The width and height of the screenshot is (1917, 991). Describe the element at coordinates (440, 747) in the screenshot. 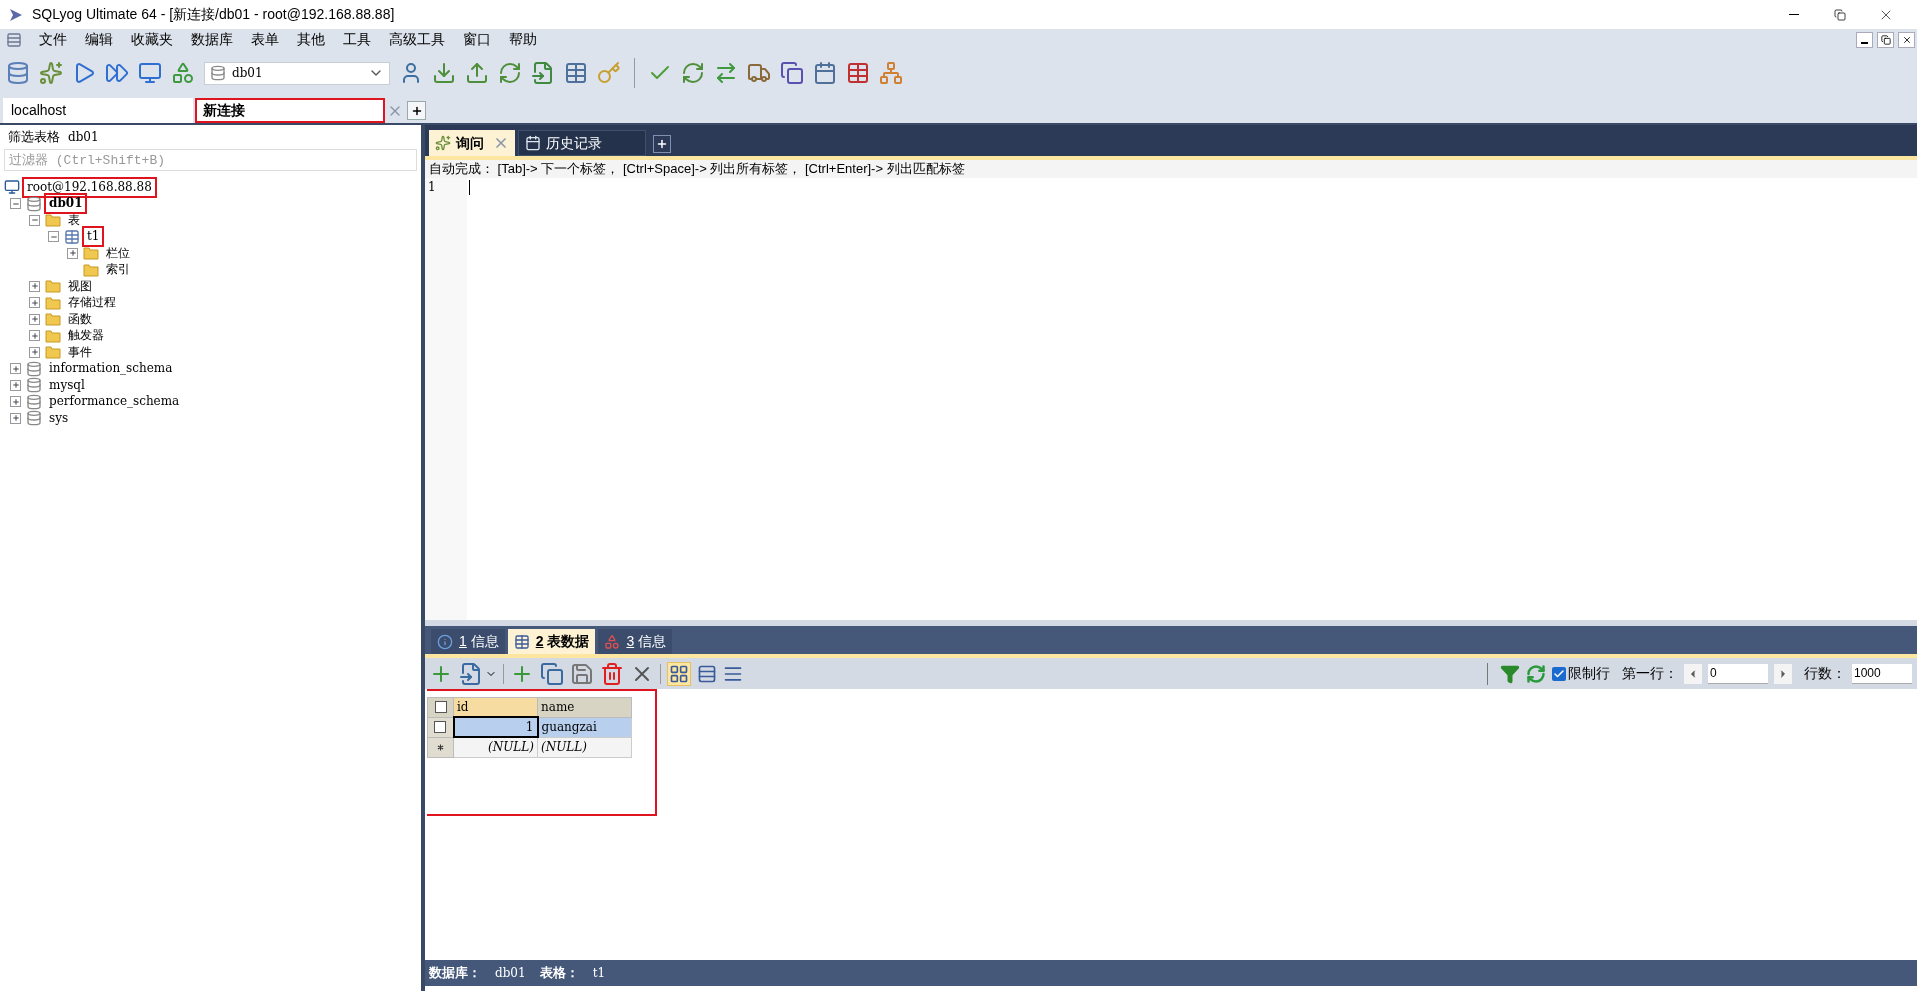

I see `asterisk-icon` at that location.